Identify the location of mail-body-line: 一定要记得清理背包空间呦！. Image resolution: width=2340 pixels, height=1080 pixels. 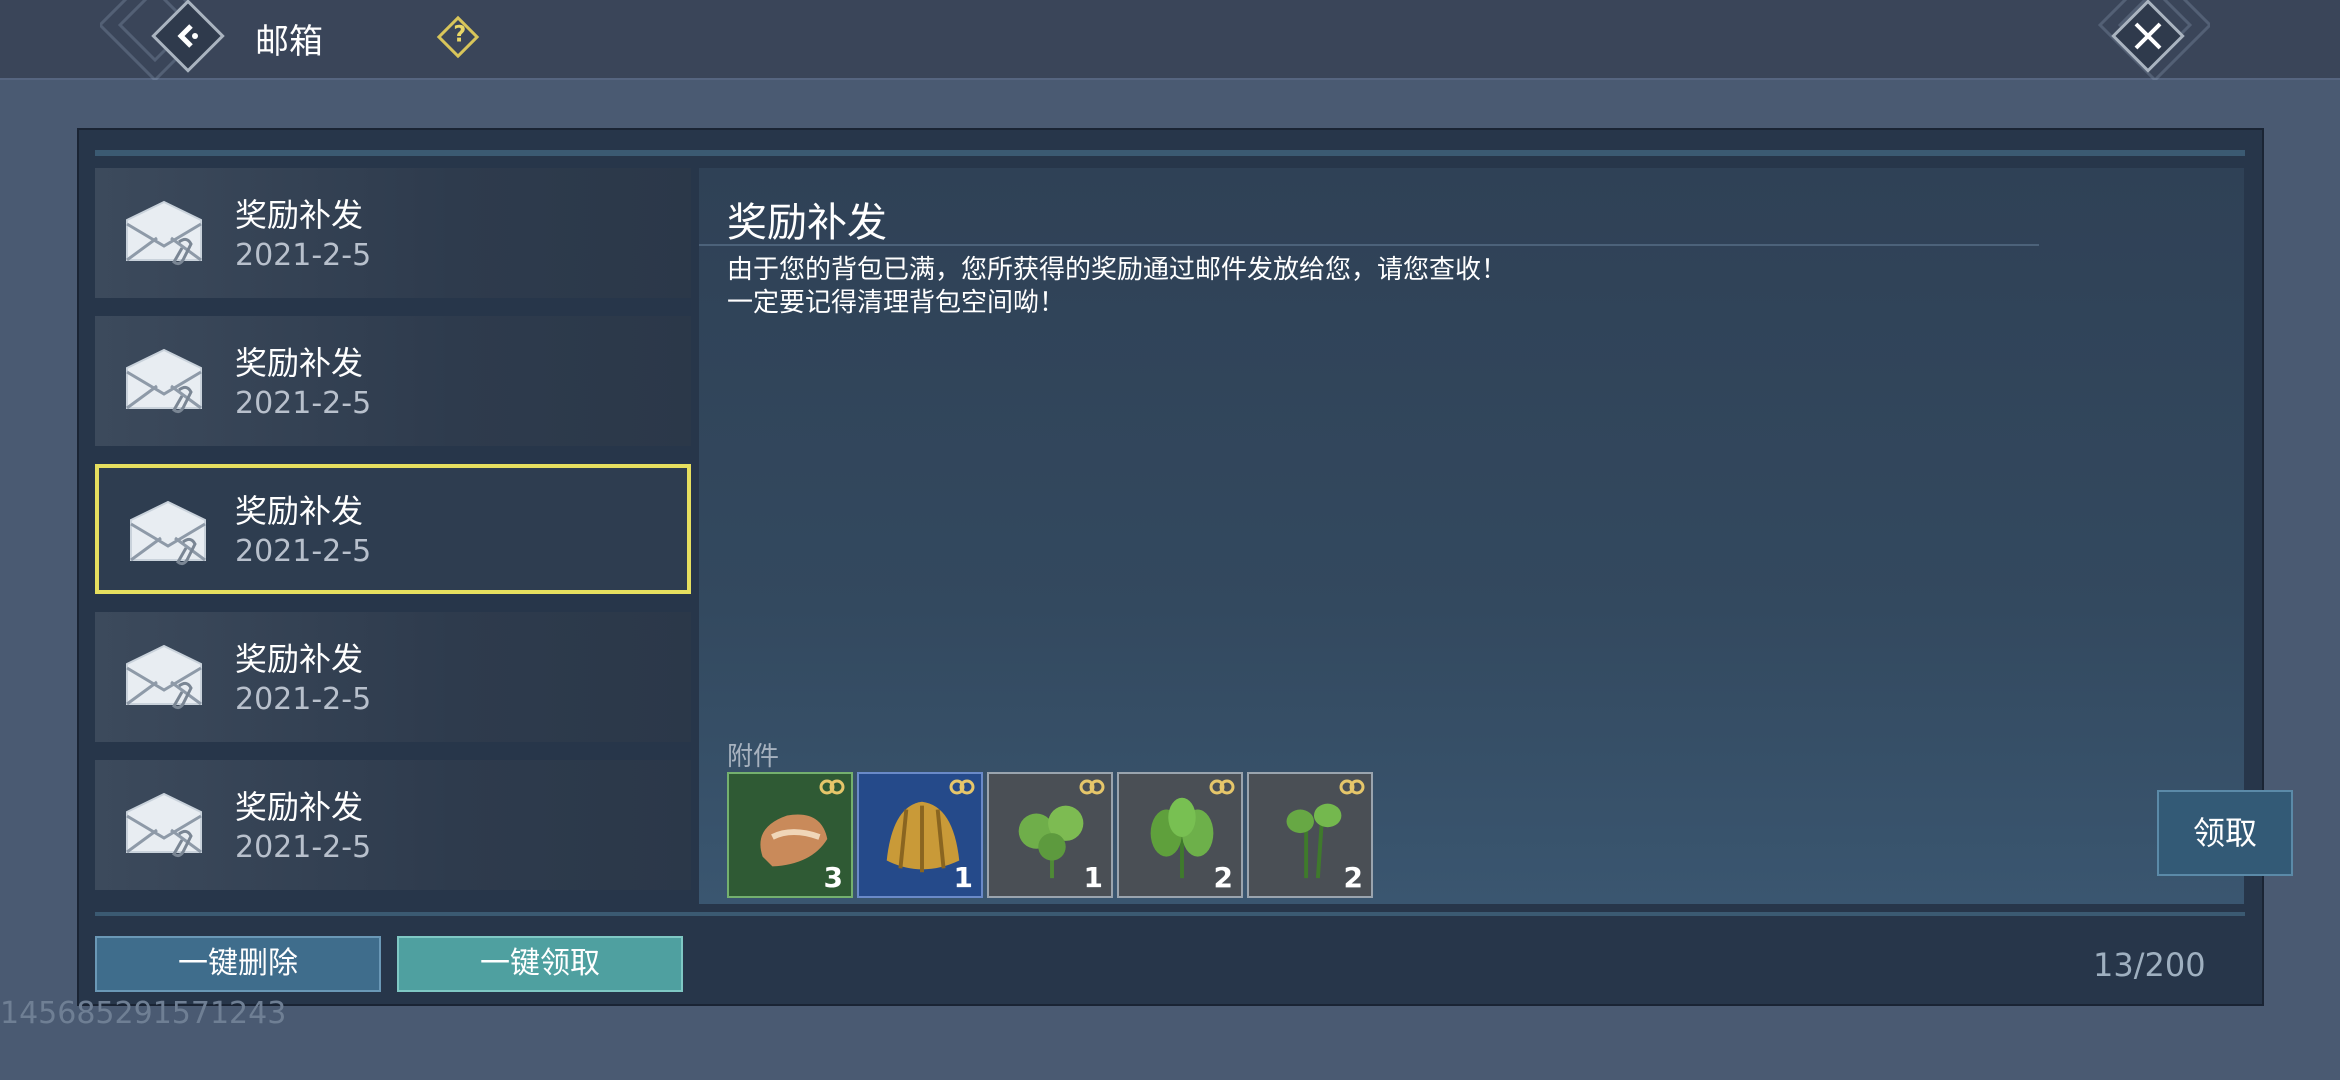
(896, 303).